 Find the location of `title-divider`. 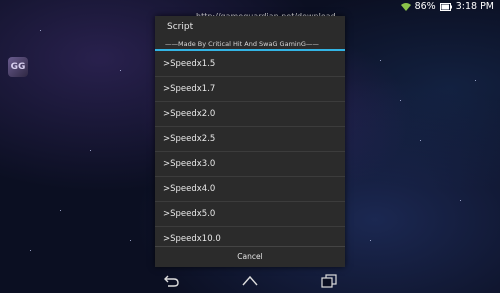

title-divider is located at coordinates (250, 50).